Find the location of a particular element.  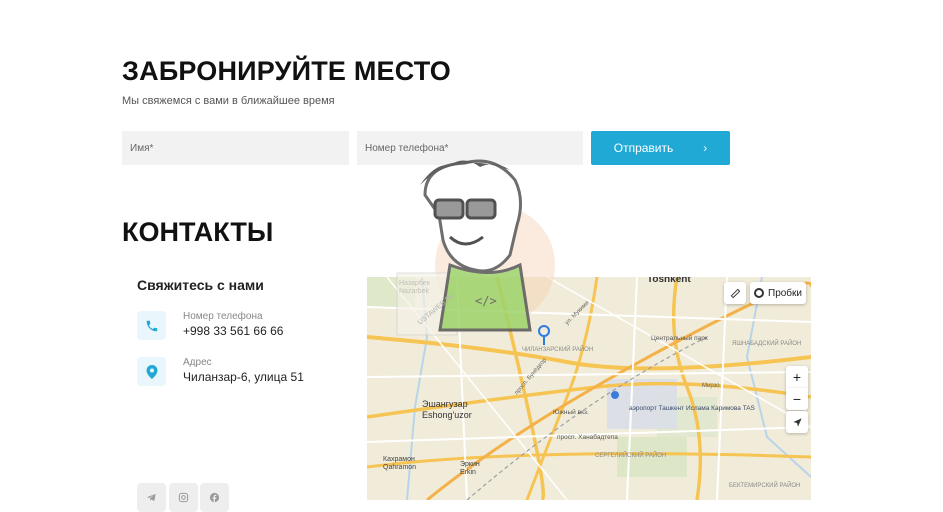

map-label-yangiyul-uz: Eshong'uzor is located at coordinates (447, 415).